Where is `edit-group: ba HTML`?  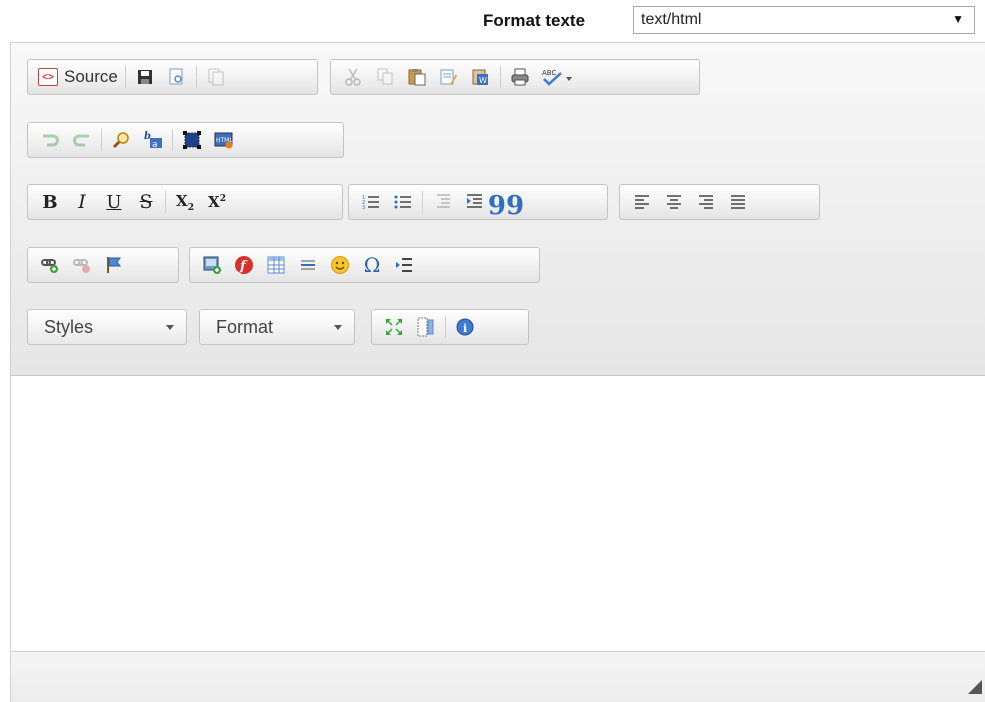 edit-group: ba HTML is located at coordinates (185, 140).